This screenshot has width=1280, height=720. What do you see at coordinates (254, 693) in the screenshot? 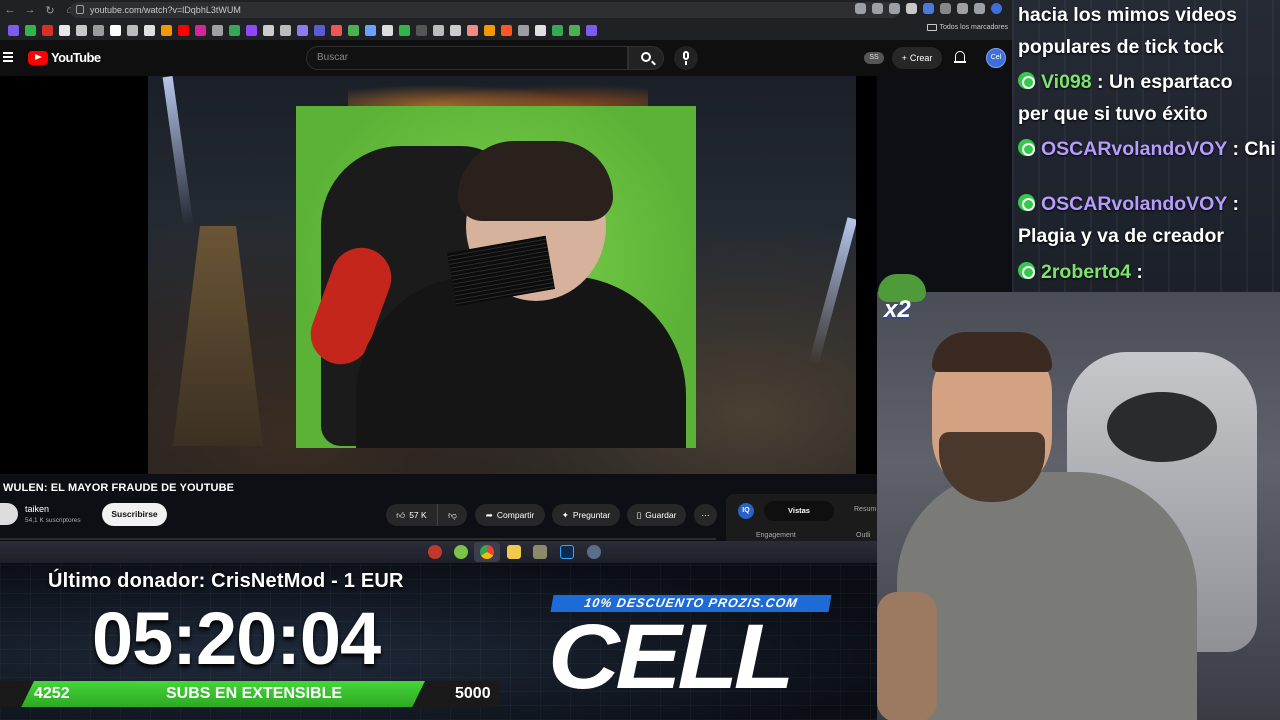
I see `sub-goal-label: SUBS EN EXTENSIBLE` at bounding box center [254, 693].